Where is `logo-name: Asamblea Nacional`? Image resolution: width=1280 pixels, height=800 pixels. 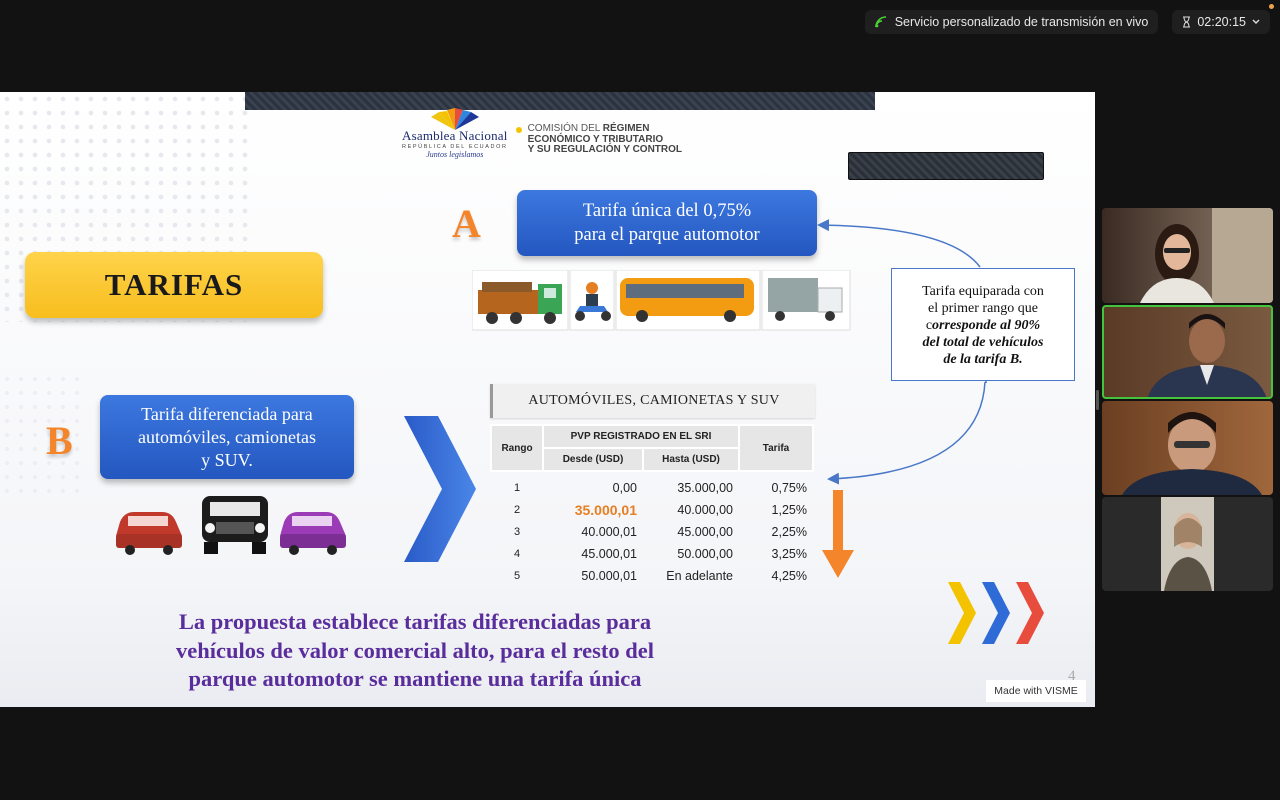 logo-name: Asamblea Nacional is located at coordinates (455, 135).